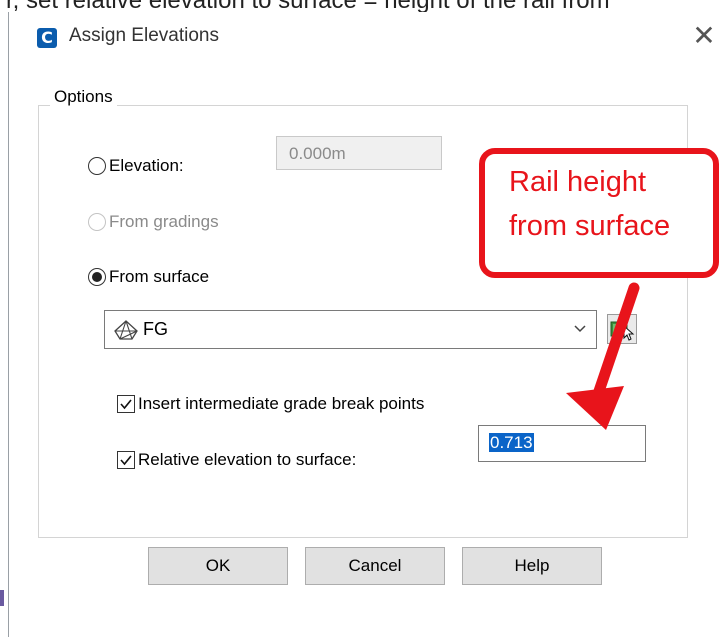 The image size is (725, 637). I want to click on background-edge, so click(2, 598).